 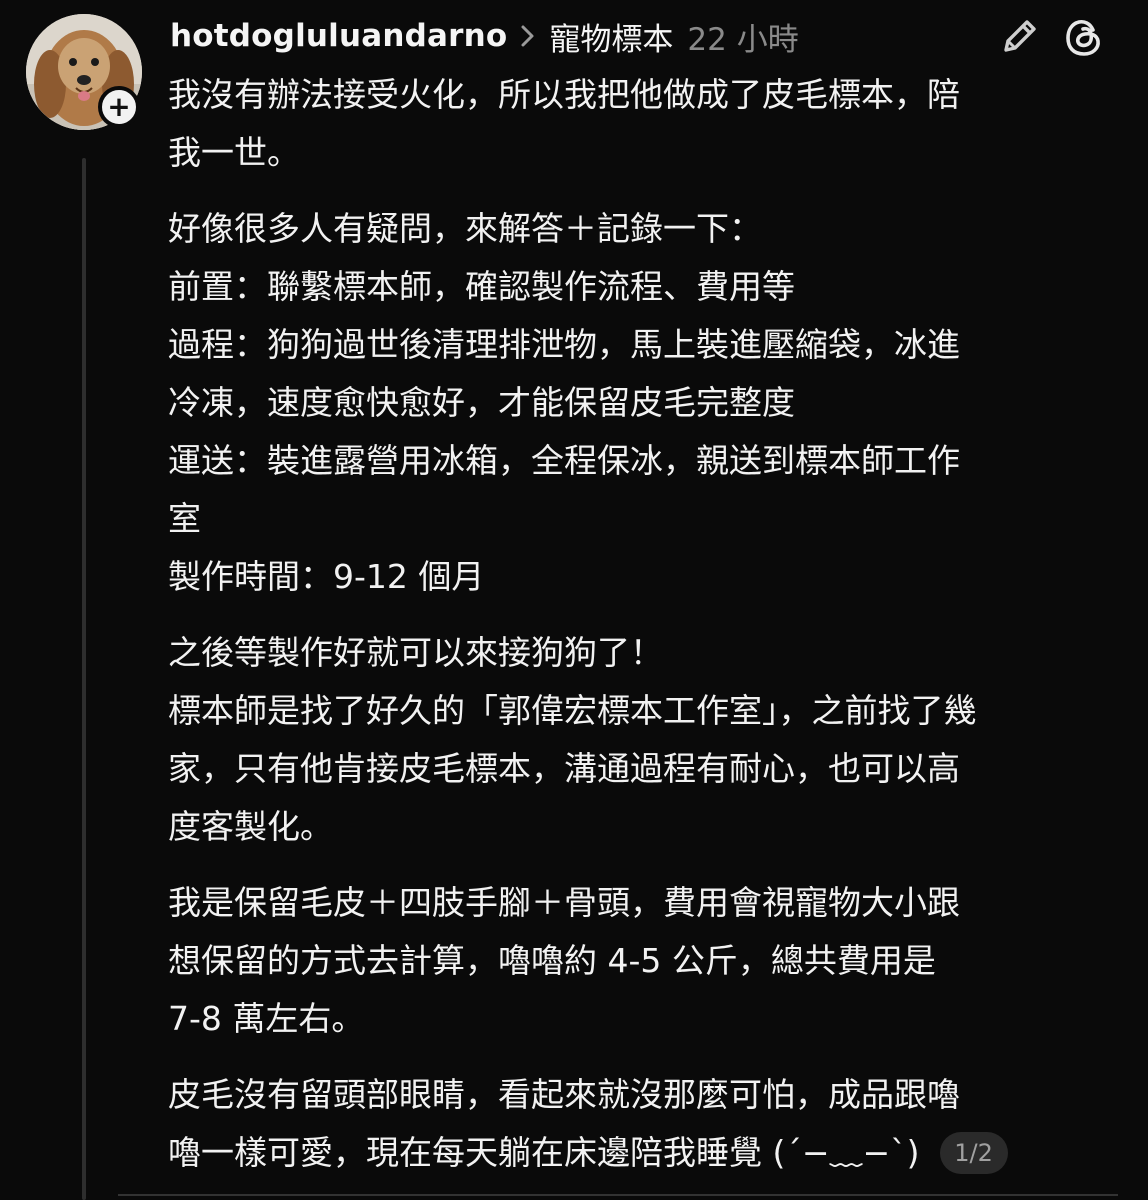 What do you see at coordinates (266, 1018) in the screenshot?
I see `text-line: 7-8 萬左右。` at bounding box center [266, 1018].